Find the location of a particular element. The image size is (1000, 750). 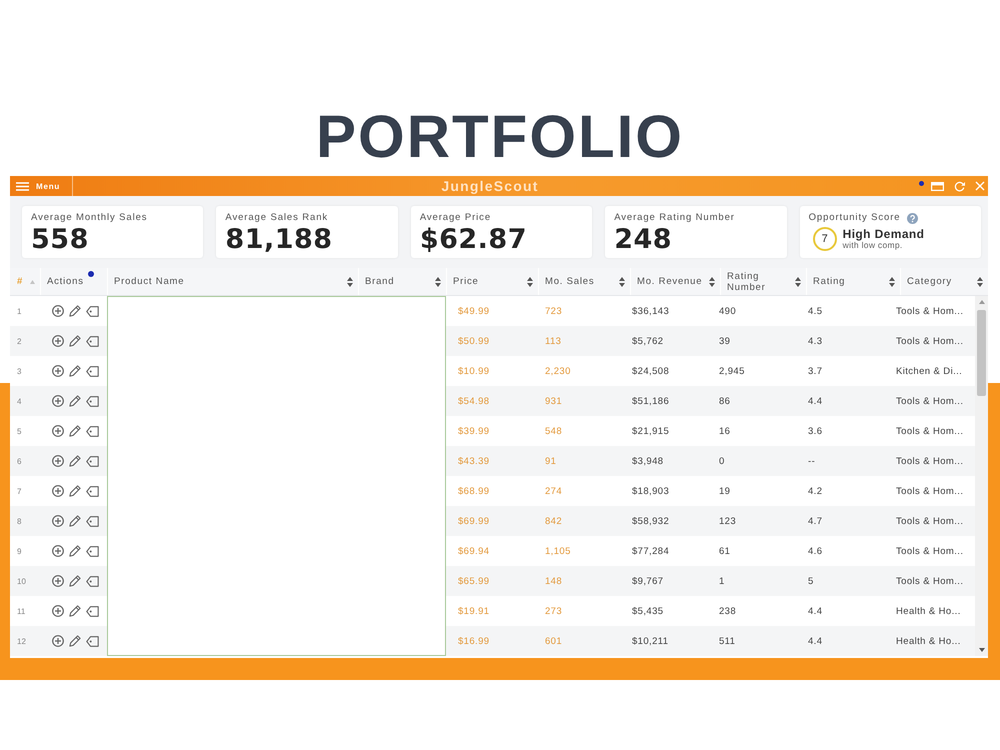

stat-value: 558 is located at coordinates (60, 240).